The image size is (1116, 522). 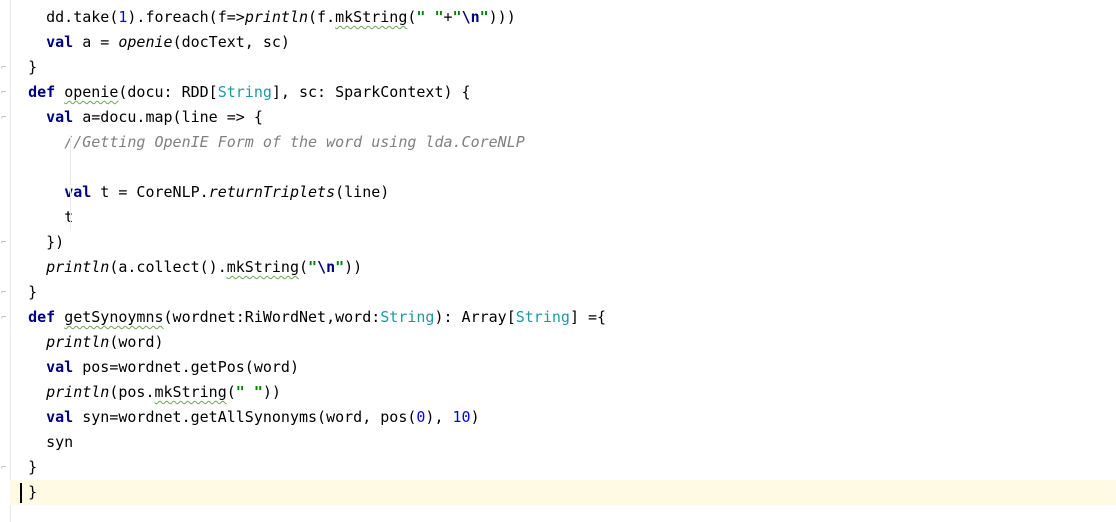 I want to click on code-line: }), so click(x=563, y=242).